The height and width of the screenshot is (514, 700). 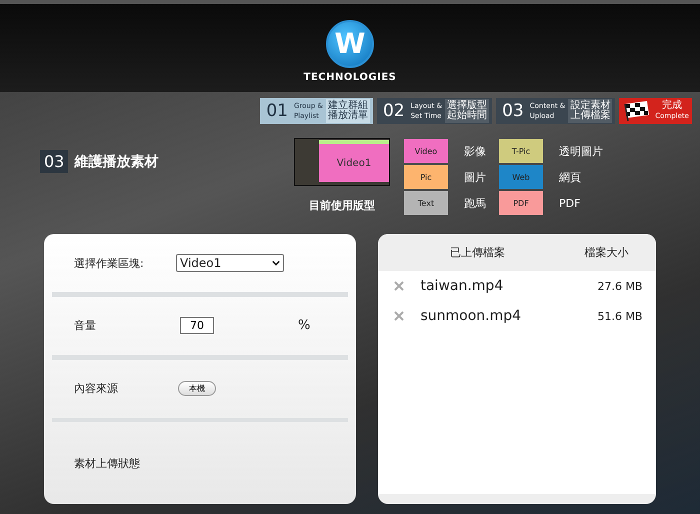 I want to click on section-title: 維護播放素材, so click(x=116, y=161).